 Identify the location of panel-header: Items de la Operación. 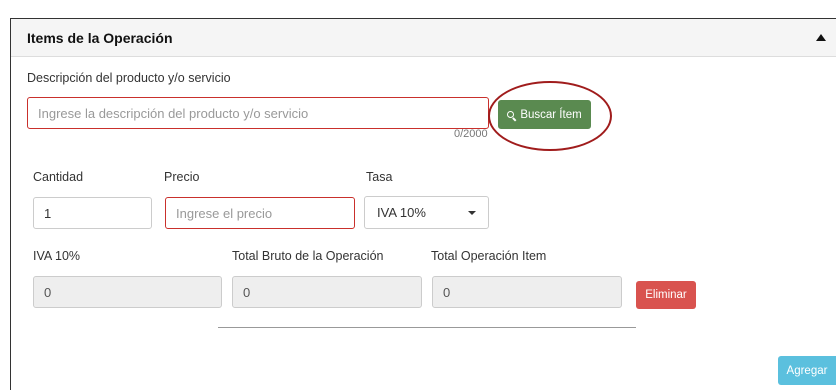
(423, 38).